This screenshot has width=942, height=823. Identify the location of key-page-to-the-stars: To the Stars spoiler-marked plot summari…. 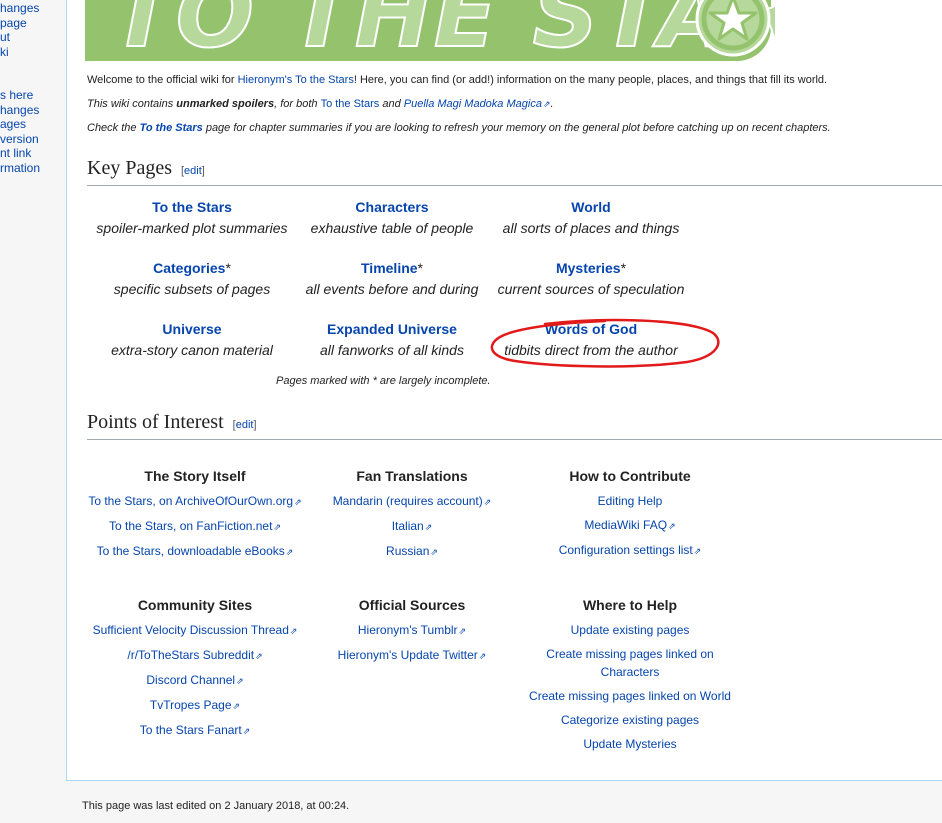
(192, 217).